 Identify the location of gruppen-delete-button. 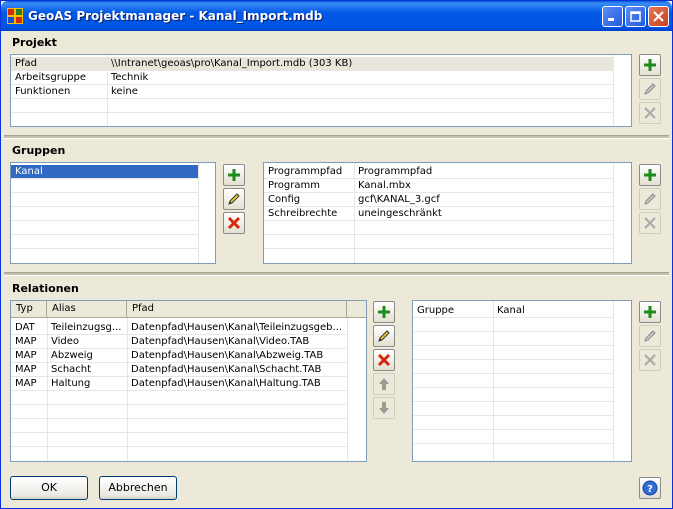
(234, 223).